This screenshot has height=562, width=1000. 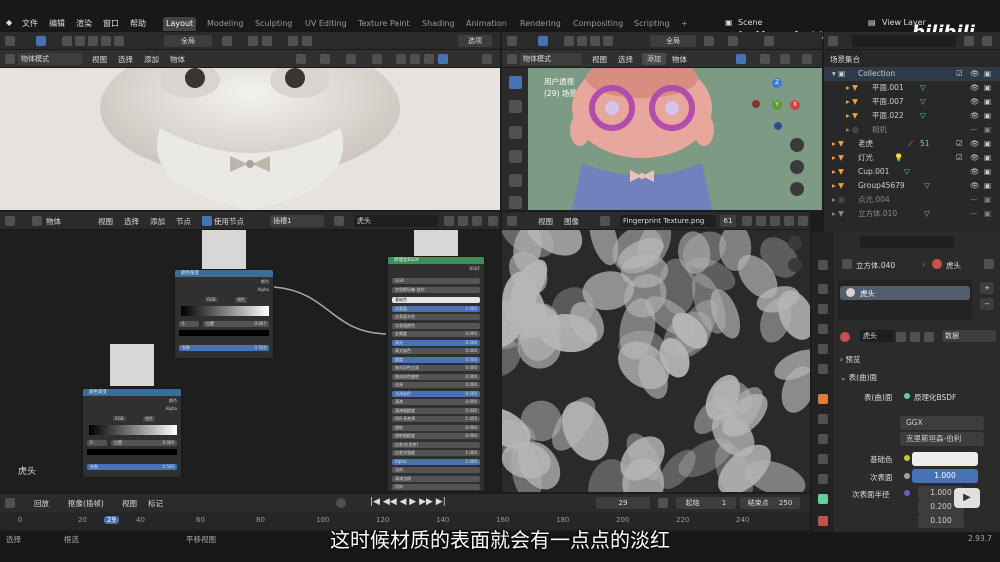 I want to click on ramp-color-swatch, so click(x=132, y=452).